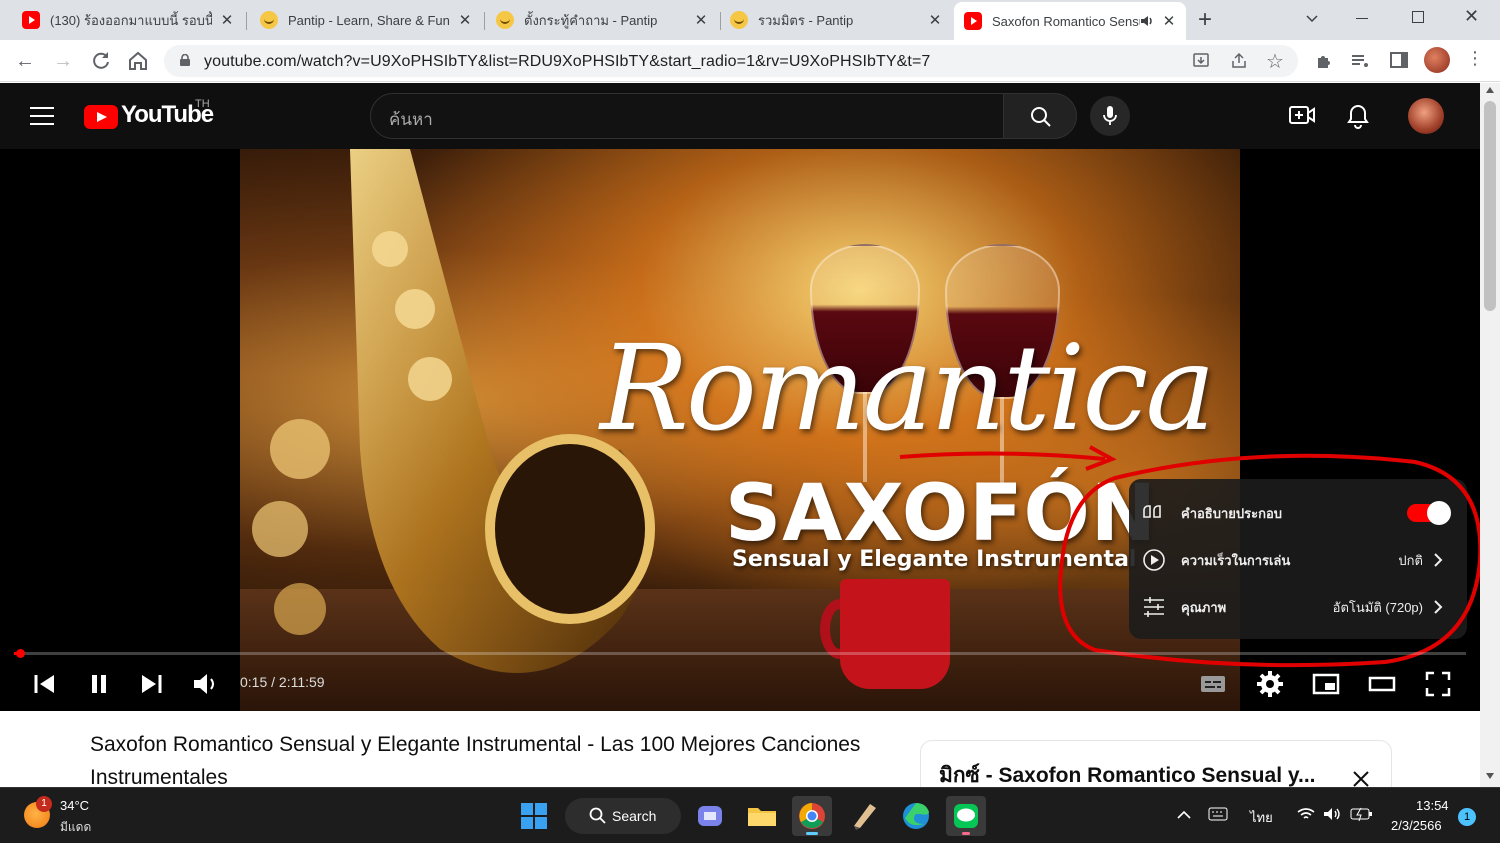  Describe the element at coordinates (101, 61) in the screenshot. I see `reload-icon` at that location.